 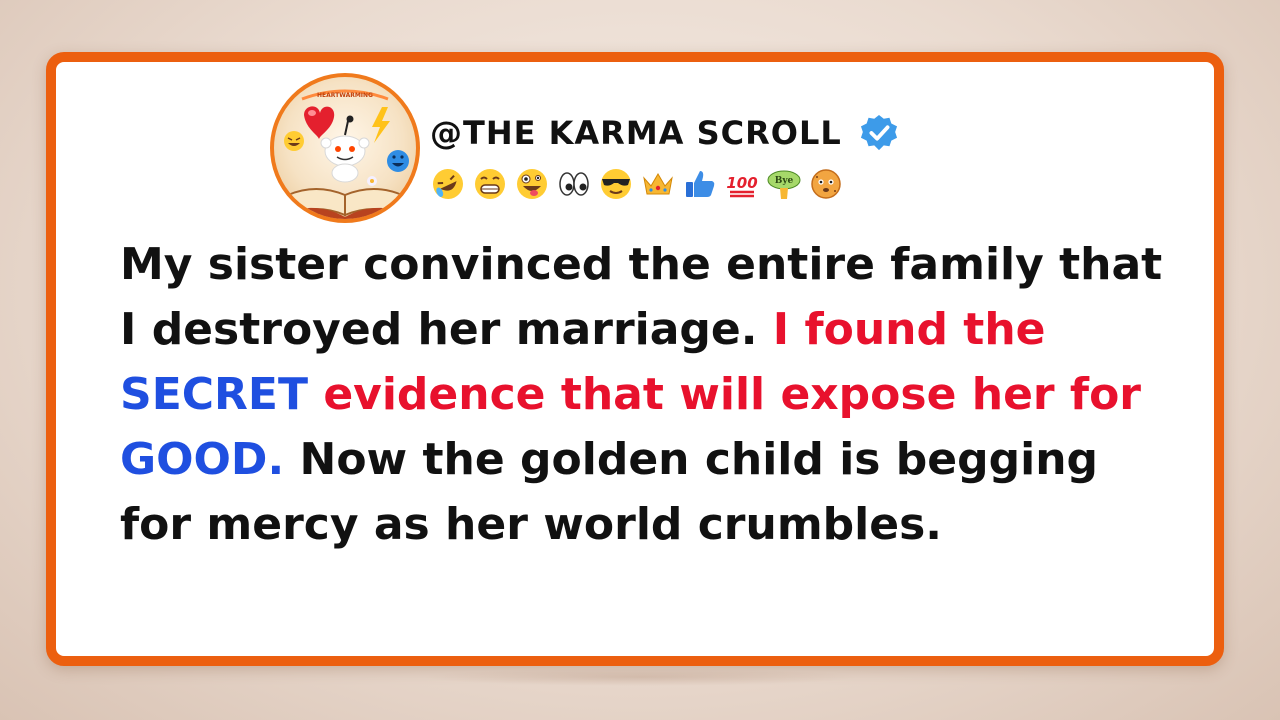 What do you see at coordinates (574, 184) in the screenshot?
I see `eyes-emoji-icon` at bounding box center [574, 184].